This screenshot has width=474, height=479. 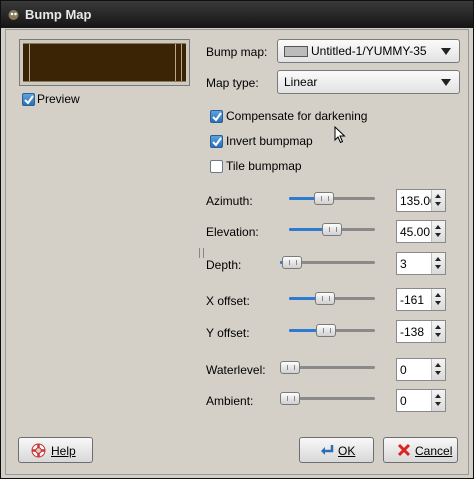 I want to click on bump-map-select: Untitled-1/YUMMY-35, so click(x=368, y=51).